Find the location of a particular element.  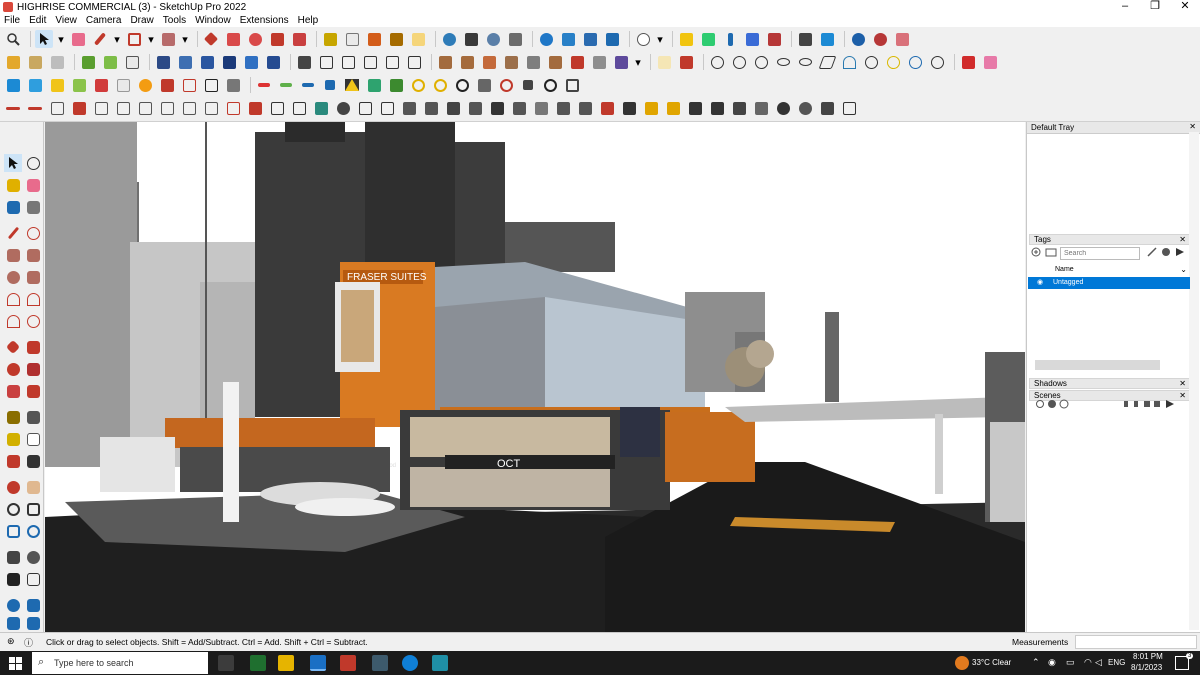

previous-view-icon is located at coordinates (33, 531).